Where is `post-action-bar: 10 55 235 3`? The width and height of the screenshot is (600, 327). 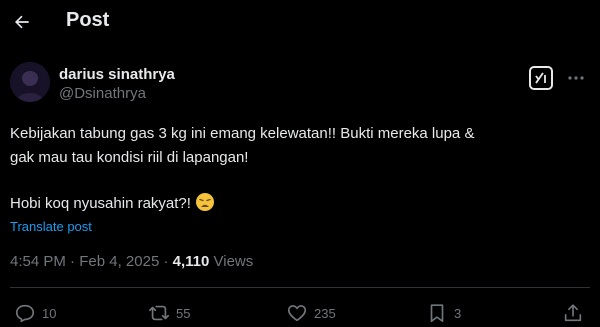
post-action-bar: 10 55 235 3 is located at coordinates (300, 313).